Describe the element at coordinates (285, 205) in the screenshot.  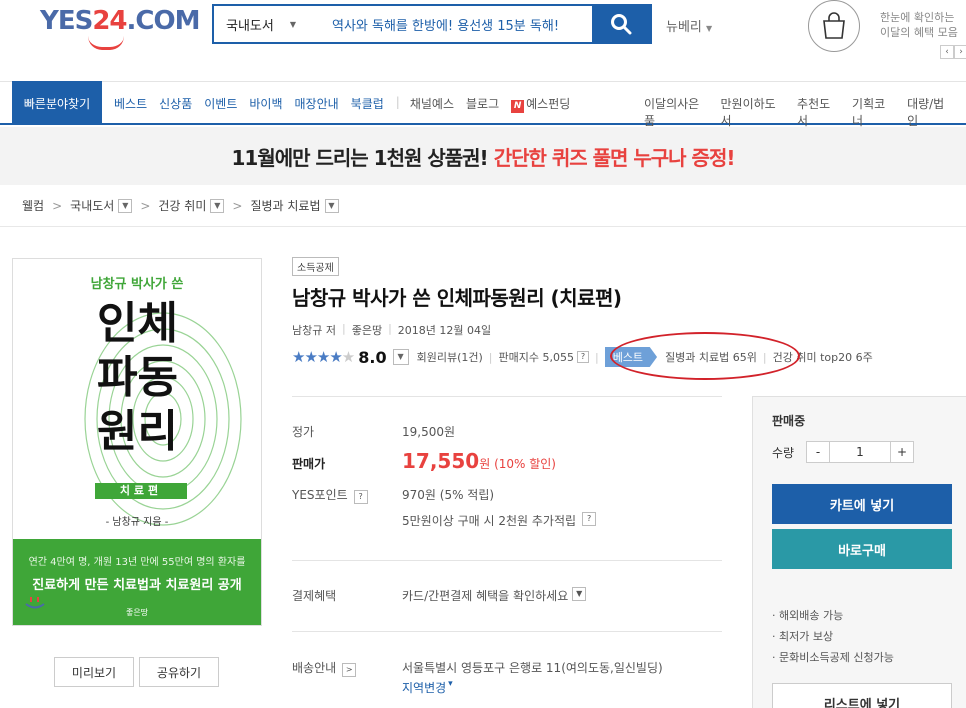
I see `breadcrumb-disease: 질병과 치료법` at that location.